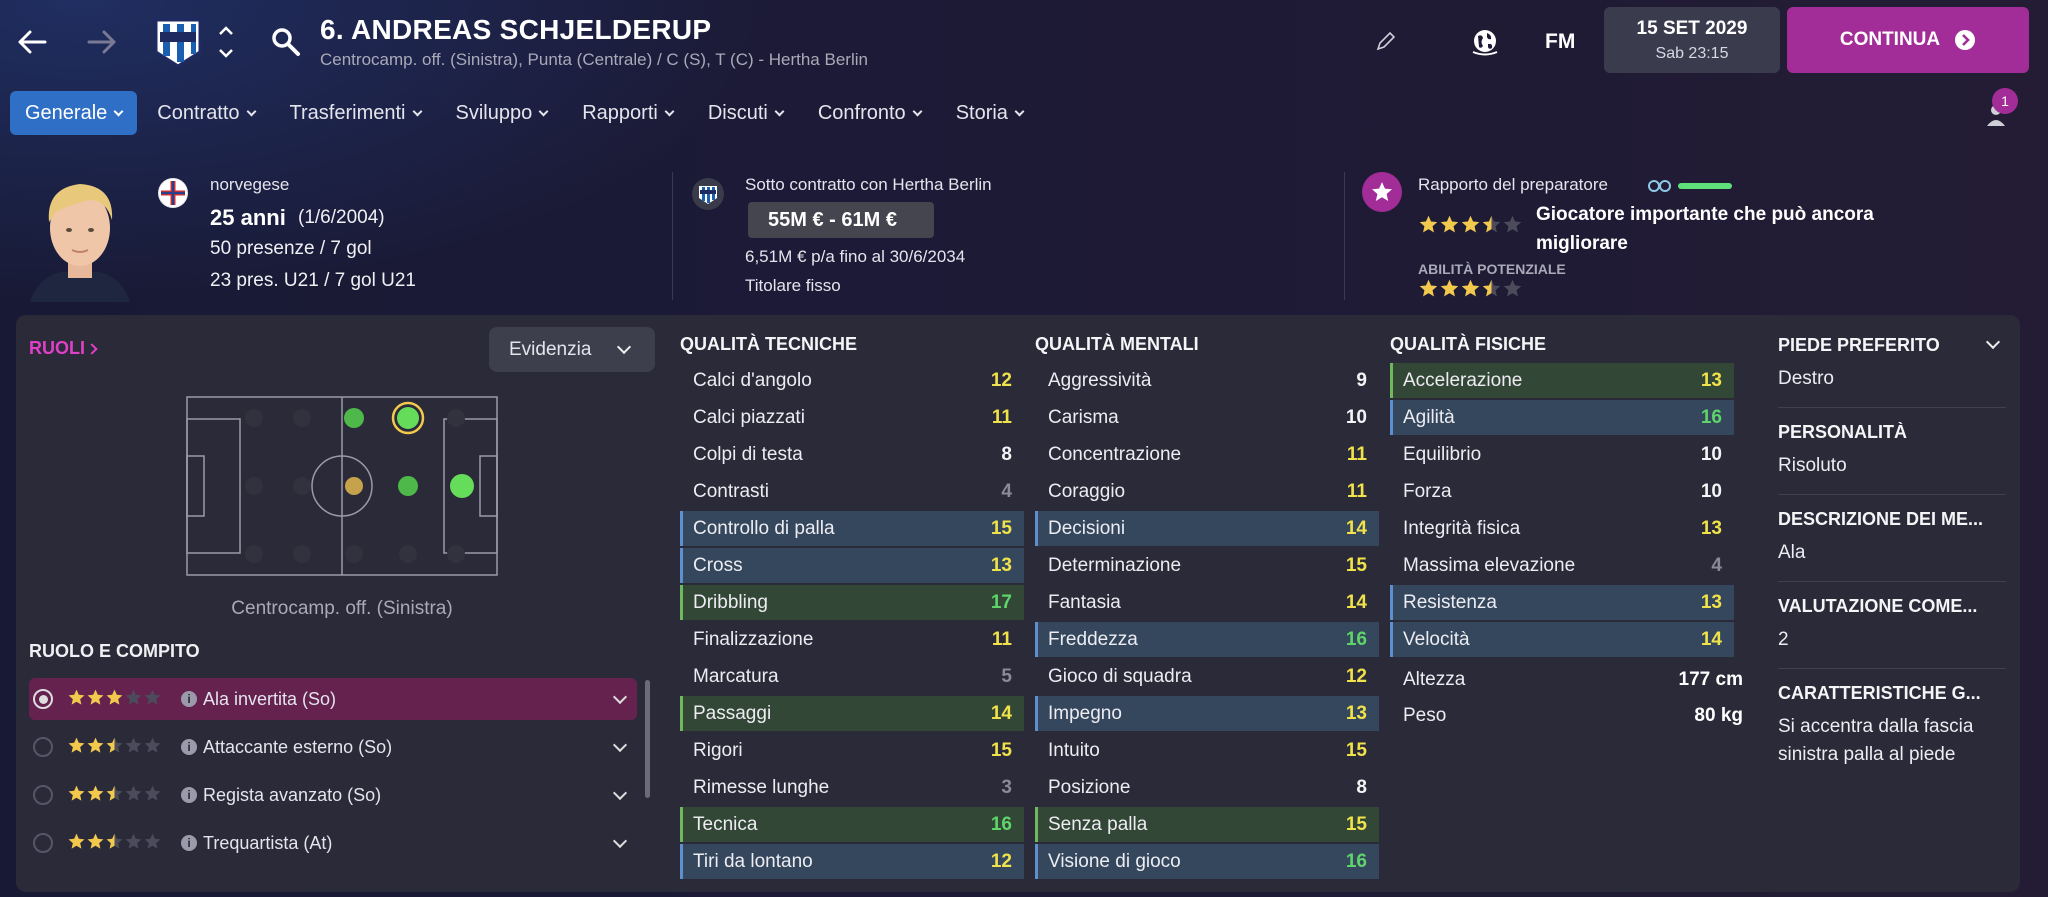 Image resolution: width=2048 pixels, height=897 pixels. Describe the element at coordinates (1560, 42) in the screenshot. I see `fm-logo: FM` at that location.